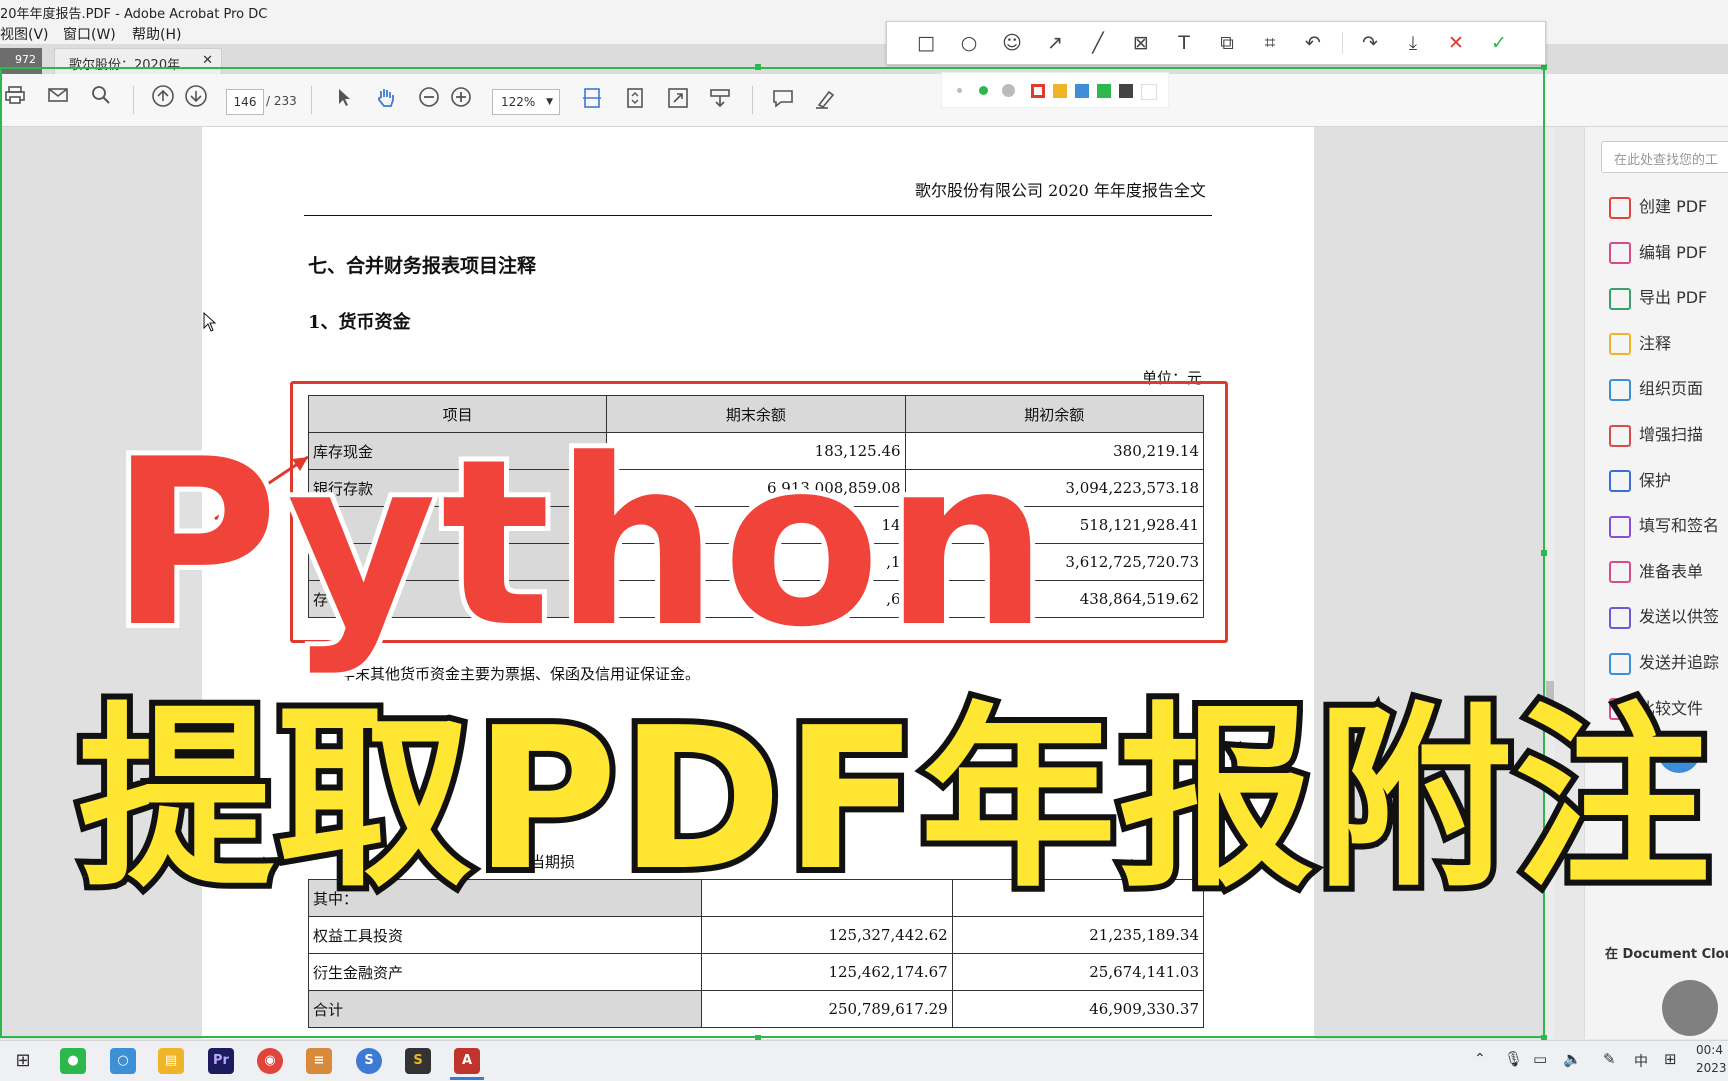 This screenshot has width=1728, height=1081. What do you see at coordinates (1668, 482) in the screenshot?
I see `tool-protect: 保护` at bounding box center [1668, 482].